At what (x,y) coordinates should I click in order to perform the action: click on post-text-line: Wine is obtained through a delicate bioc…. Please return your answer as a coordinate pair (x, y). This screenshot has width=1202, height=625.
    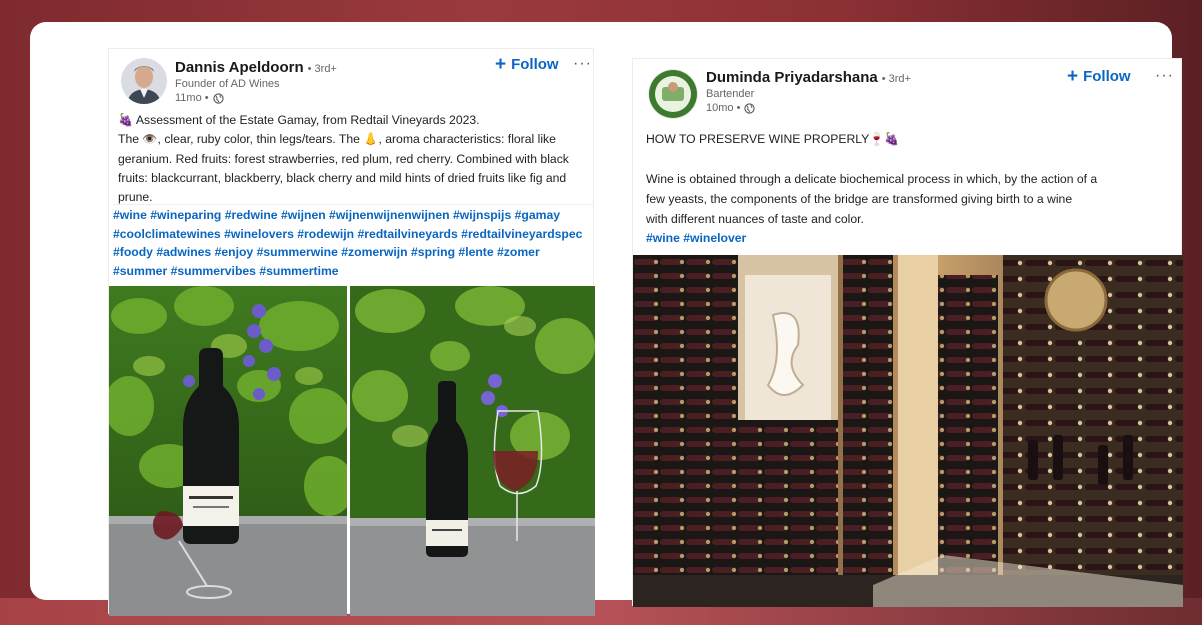
    Looking at the image, I should click on (872, 179).